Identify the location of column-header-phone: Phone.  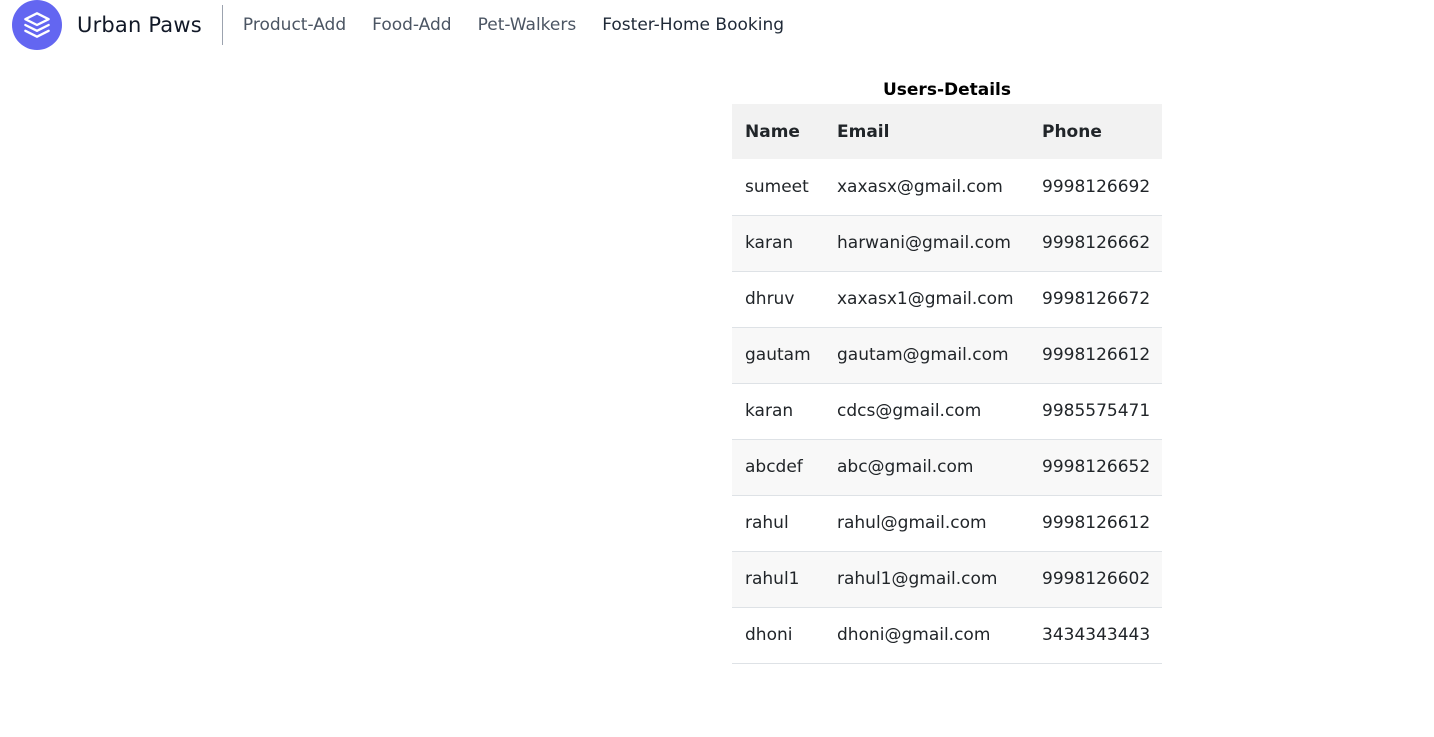
(1072, 131).